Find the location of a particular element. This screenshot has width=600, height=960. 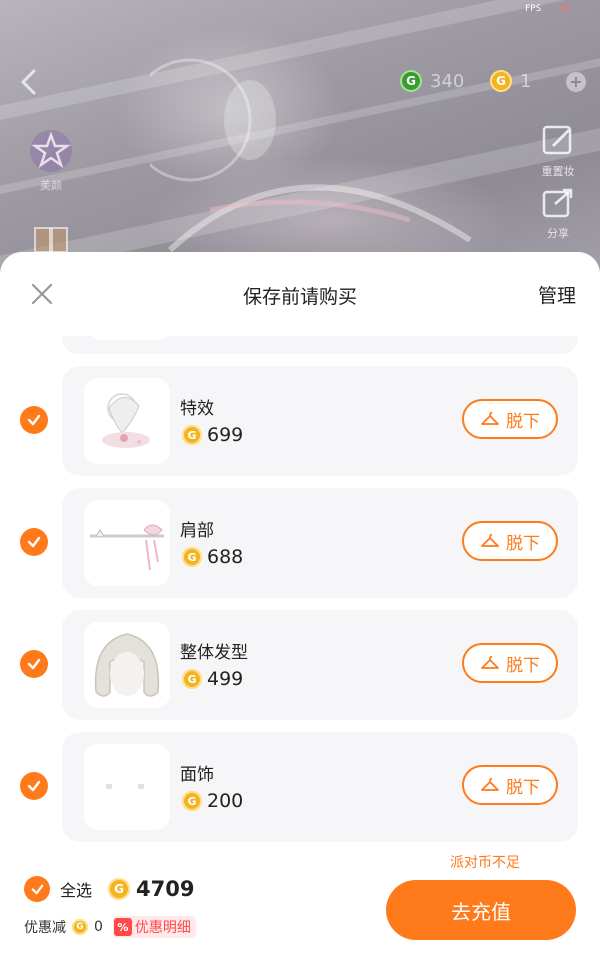

reset-makeup-button: 重置妆 is located at coordinates (558, 151).